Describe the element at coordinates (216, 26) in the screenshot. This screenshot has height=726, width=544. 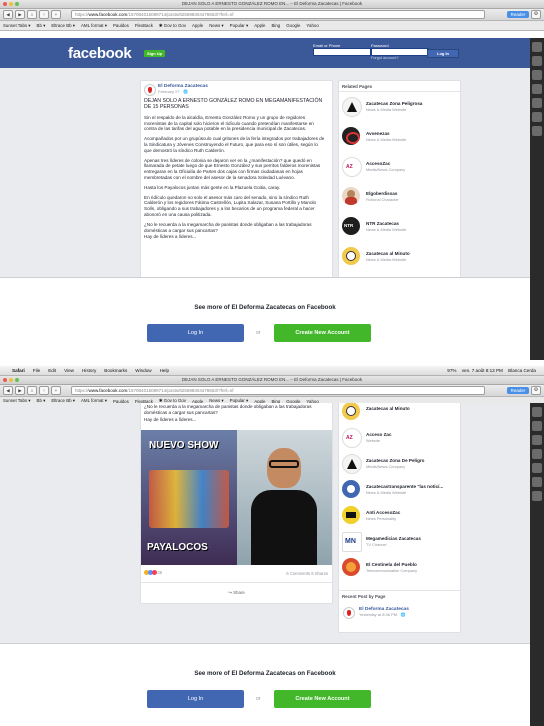
I see `bookmark-item: News ▾` at that location.